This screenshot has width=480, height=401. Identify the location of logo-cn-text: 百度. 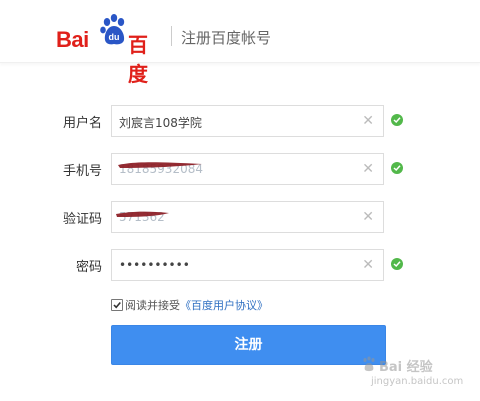
(138, 59).